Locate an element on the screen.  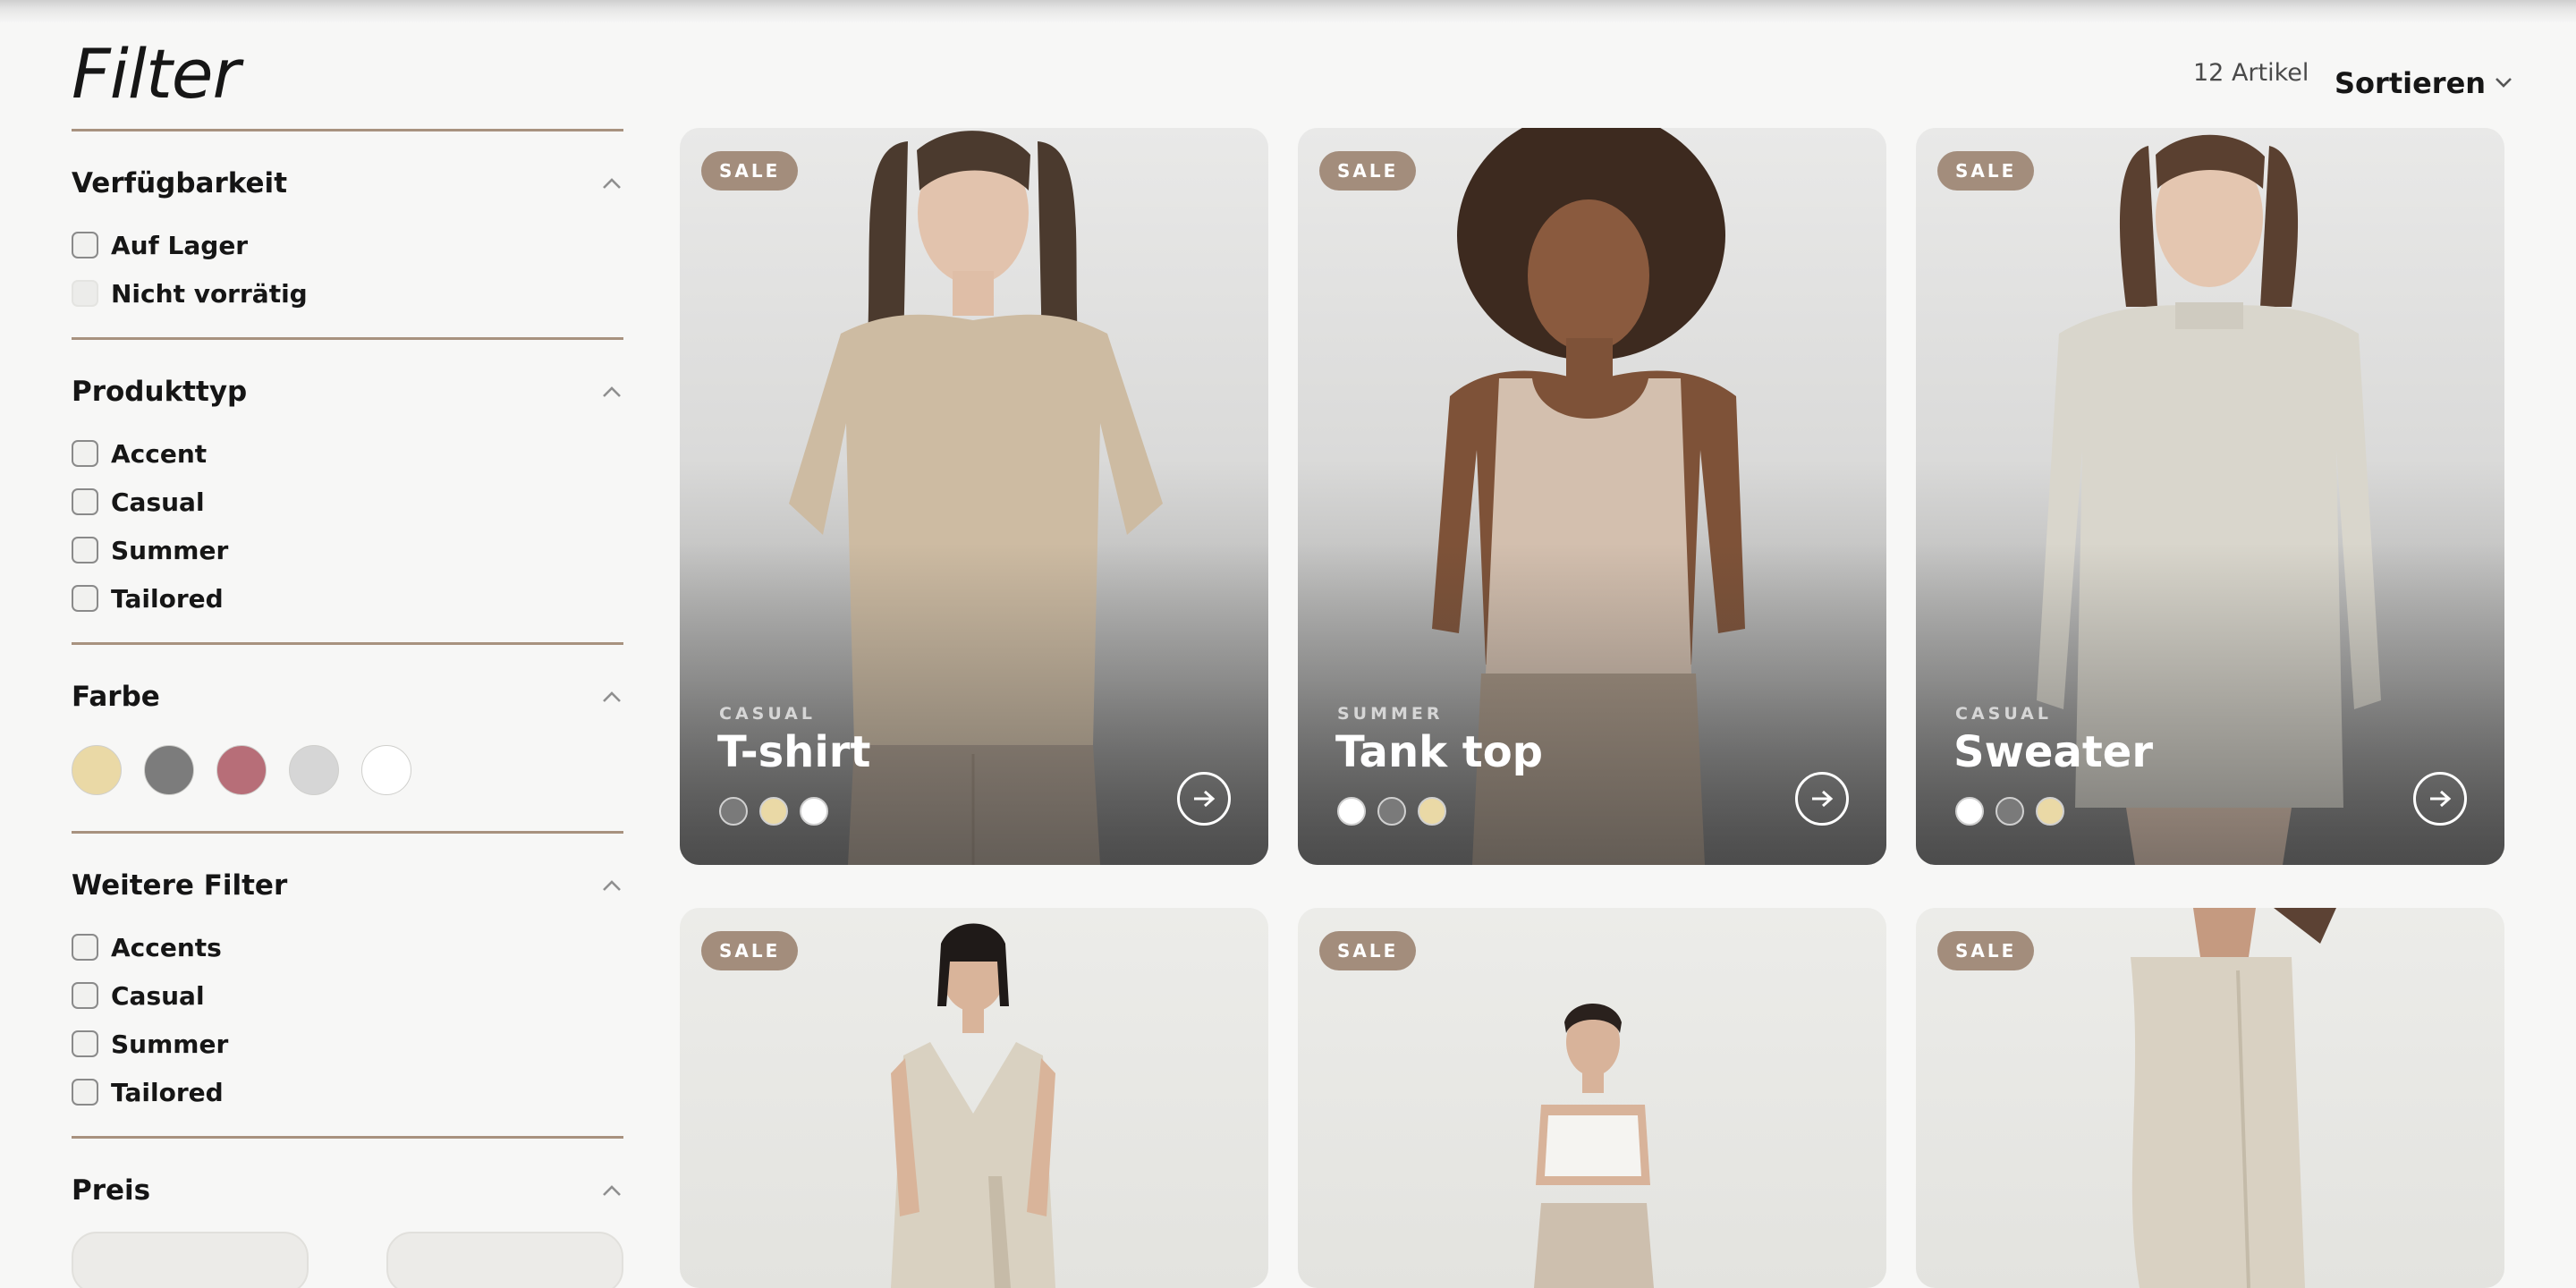
option-label: Auf Lager is located at coordinates (180, 245).